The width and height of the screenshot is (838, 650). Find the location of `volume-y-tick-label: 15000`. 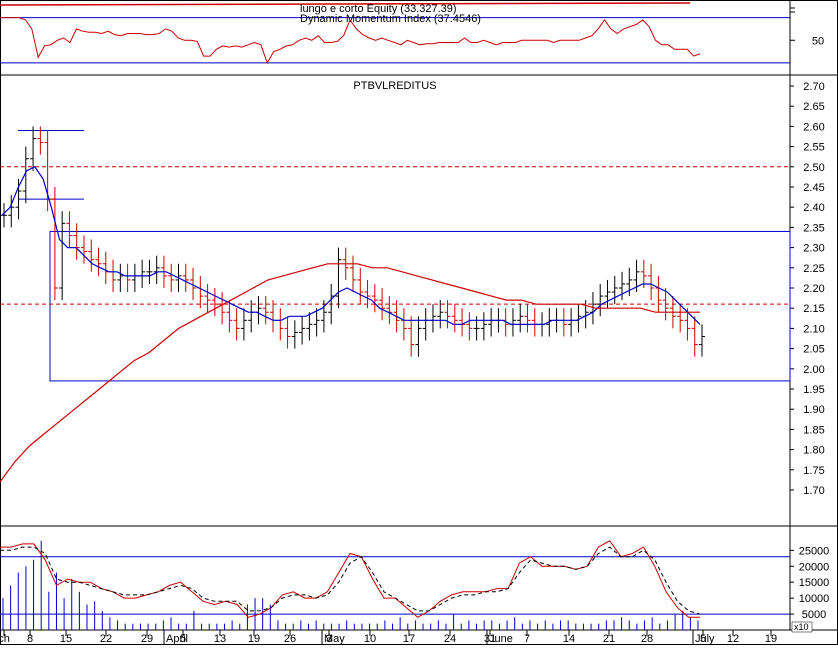

volume-y-tick-label: 15000 is located at coordinates (814, 583).